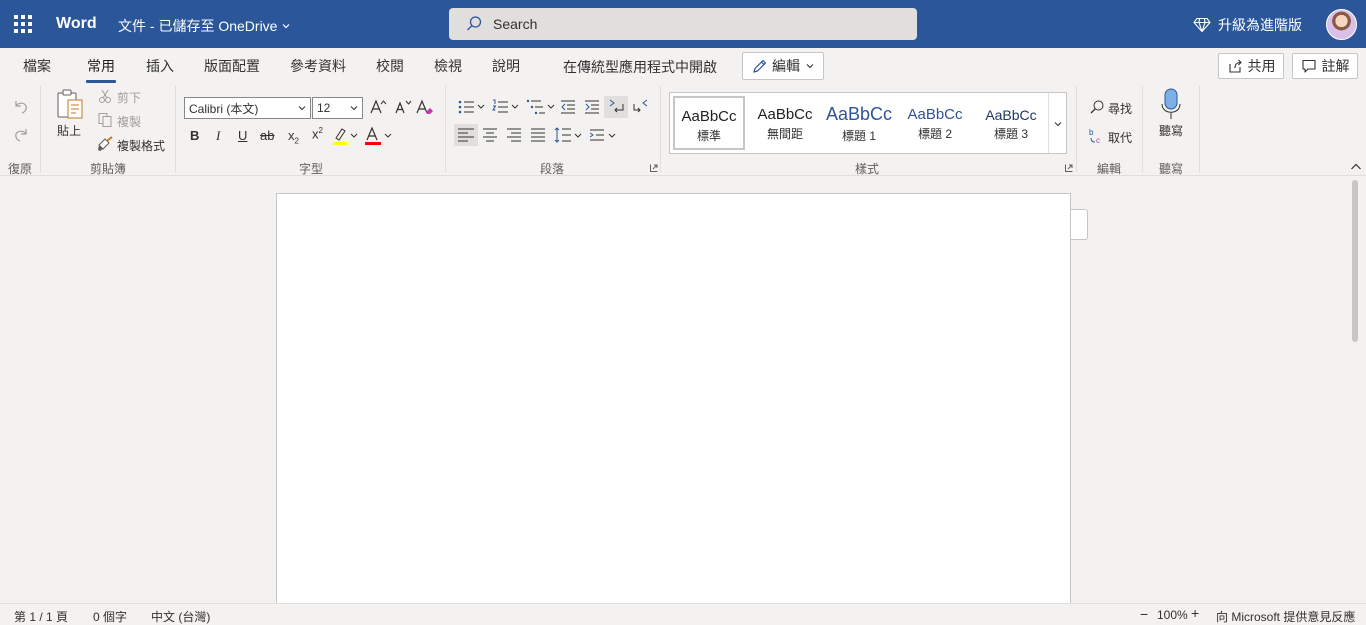 The height and width of the screenshot is (625, 1366). I want to click on style-no-spacing: AaBbCc 無間距, so click(785, 123).